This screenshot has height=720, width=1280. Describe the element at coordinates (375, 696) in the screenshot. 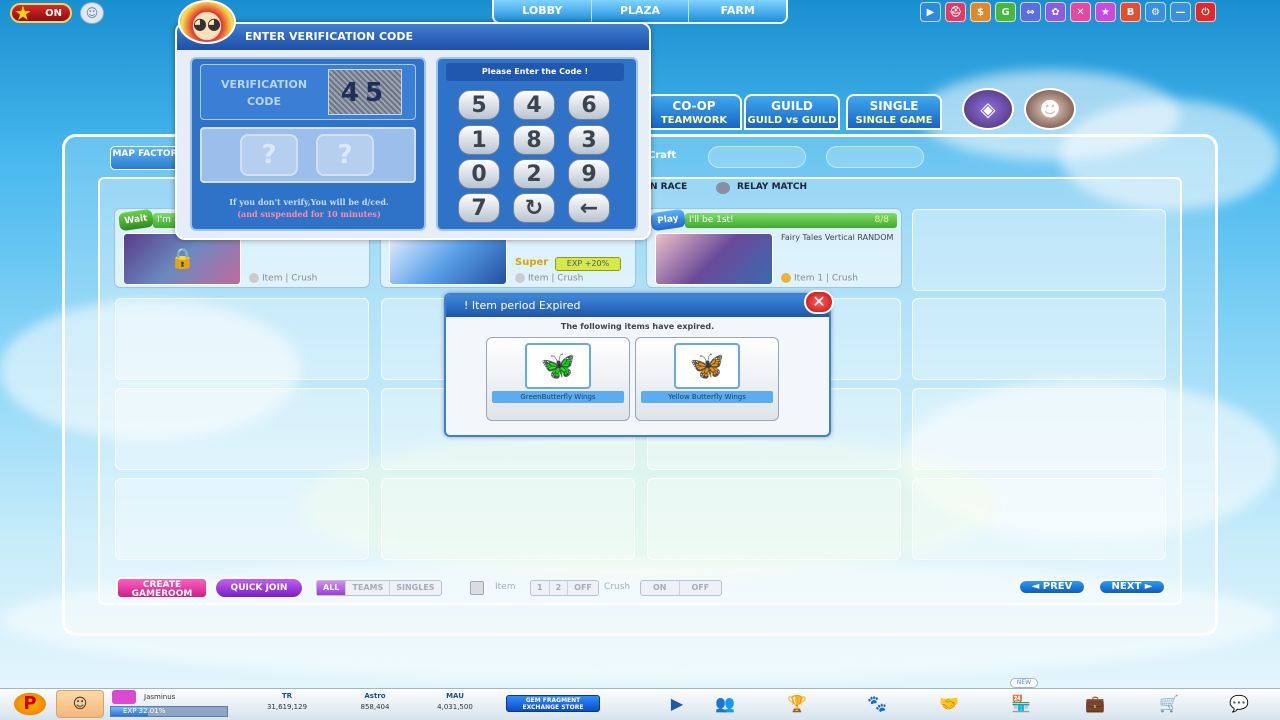

I see `stat-label: Astro` at that location.